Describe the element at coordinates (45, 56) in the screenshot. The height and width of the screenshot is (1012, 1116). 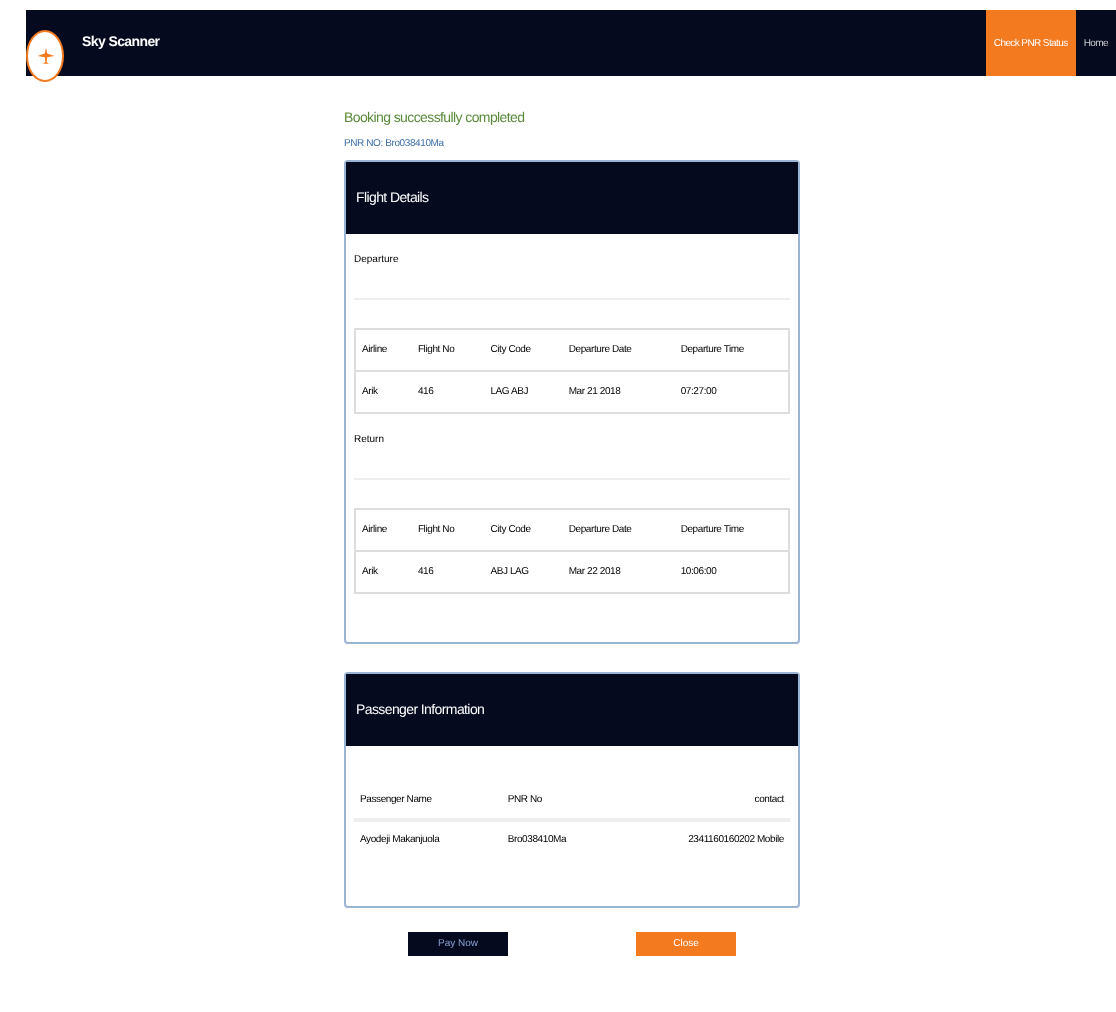
I see `airplane-icon` at that location.